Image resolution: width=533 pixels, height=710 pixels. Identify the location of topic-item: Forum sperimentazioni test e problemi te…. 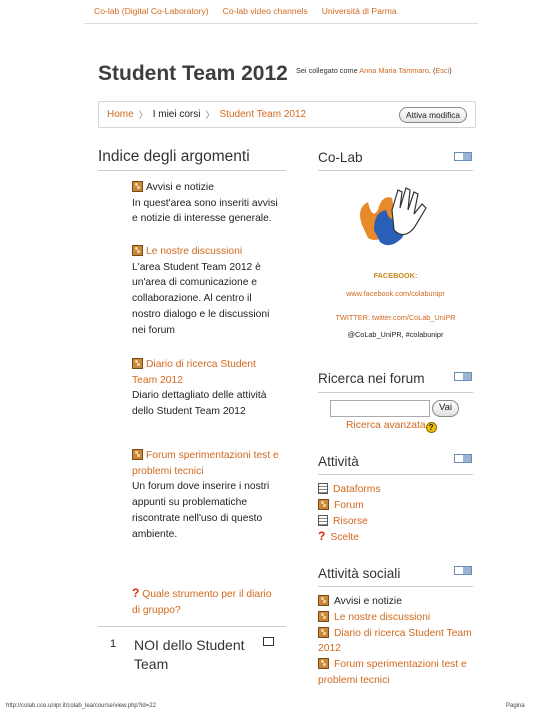
(207, 495).